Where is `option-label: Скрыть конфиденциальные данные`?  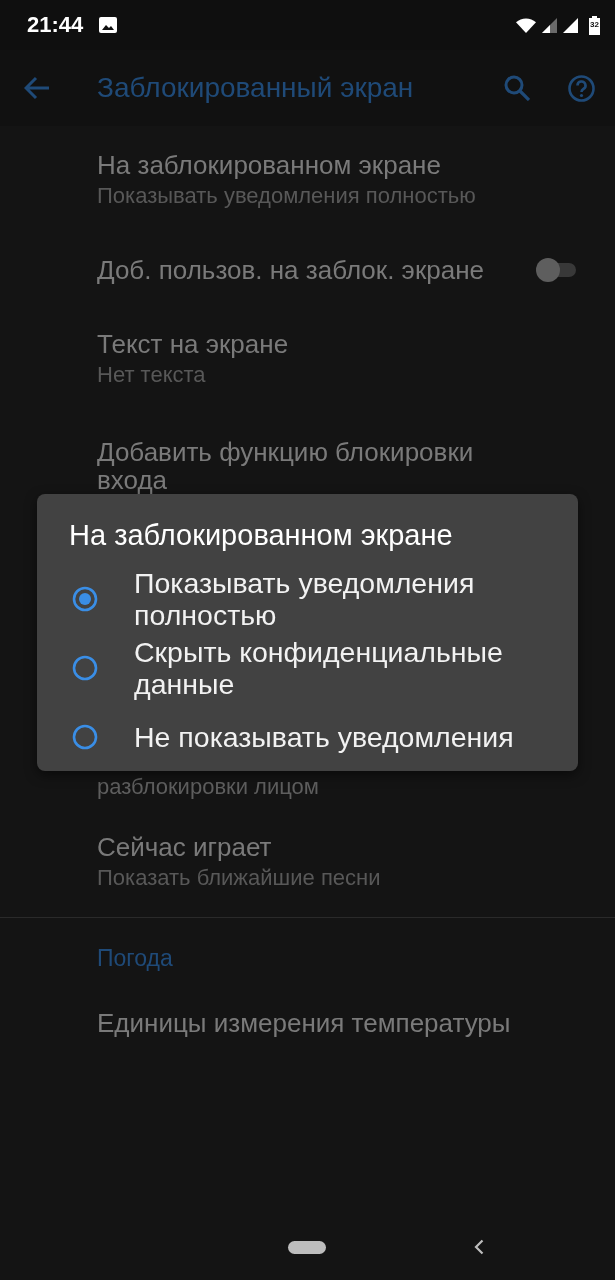
option-label: Скрыть конфиденциальные данные is located at coordinates (344, 668).